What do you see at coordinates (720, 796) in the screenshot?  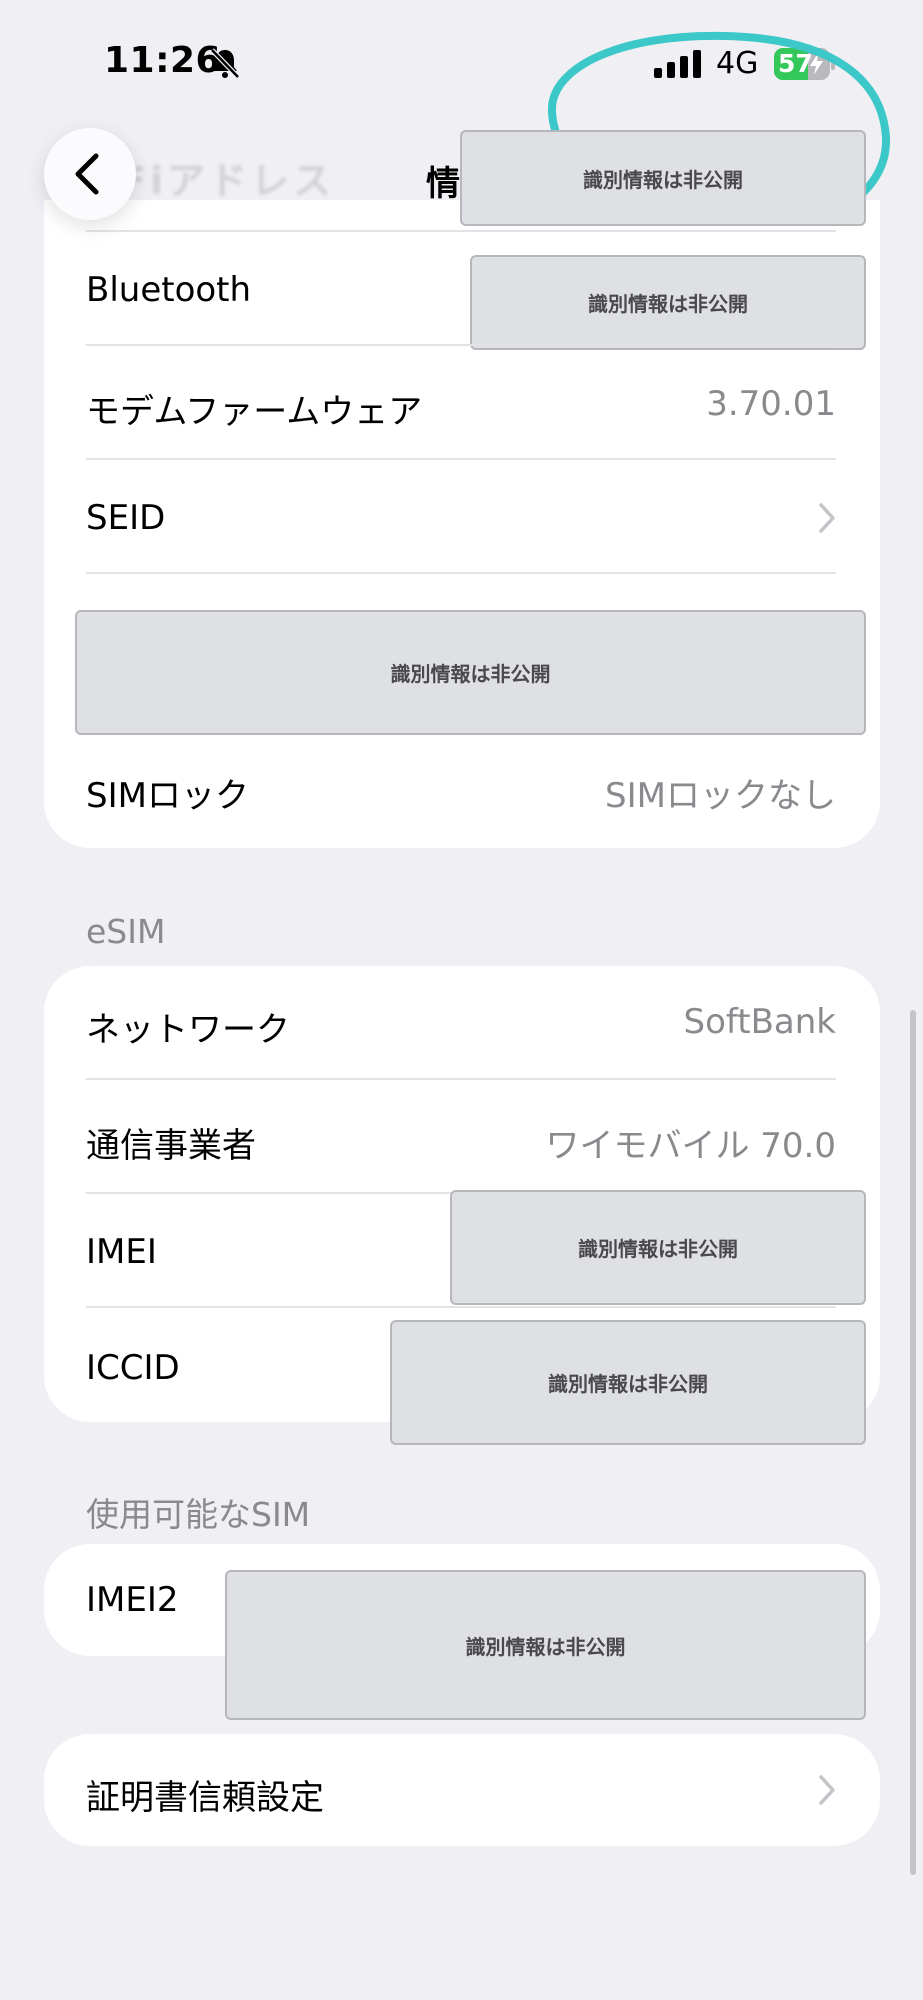 I see `simlock-value: SIMロックなし` at bounding box center [720, 796].